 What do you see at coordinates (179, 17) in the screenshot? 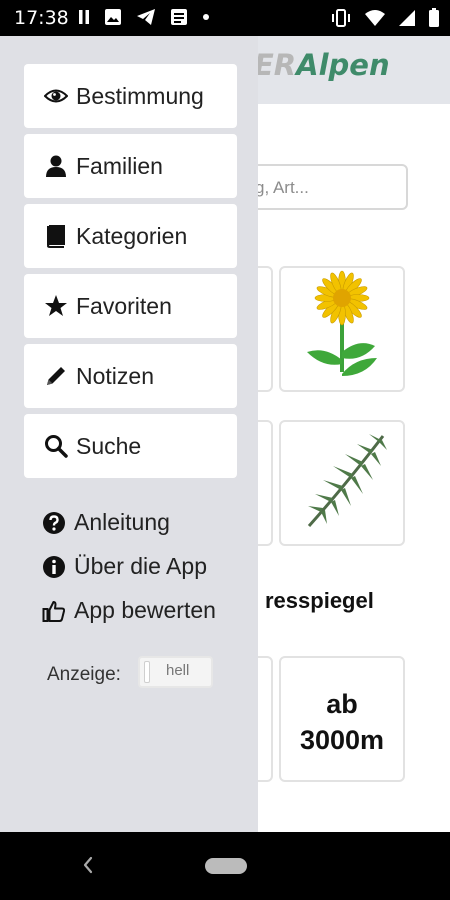
I see `news-icon` at bounding box center [179, 17].